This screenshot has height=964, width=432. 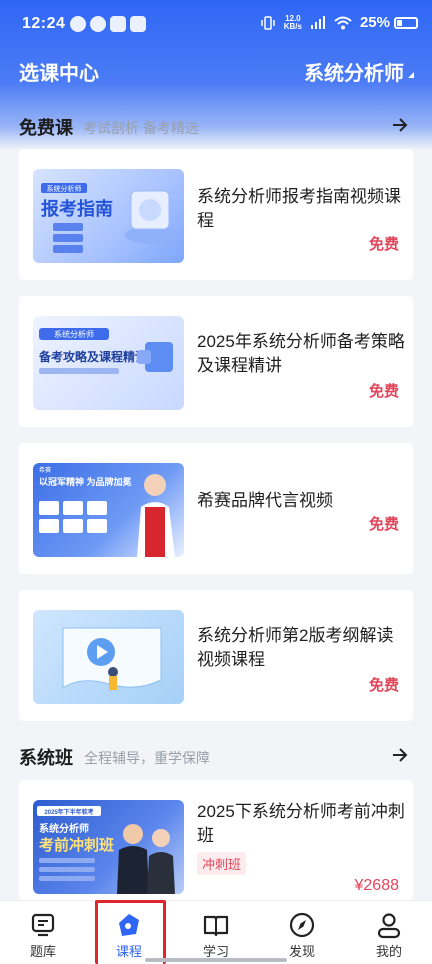 I want to click on nav-label: 题库, so click(x=42, y=951).